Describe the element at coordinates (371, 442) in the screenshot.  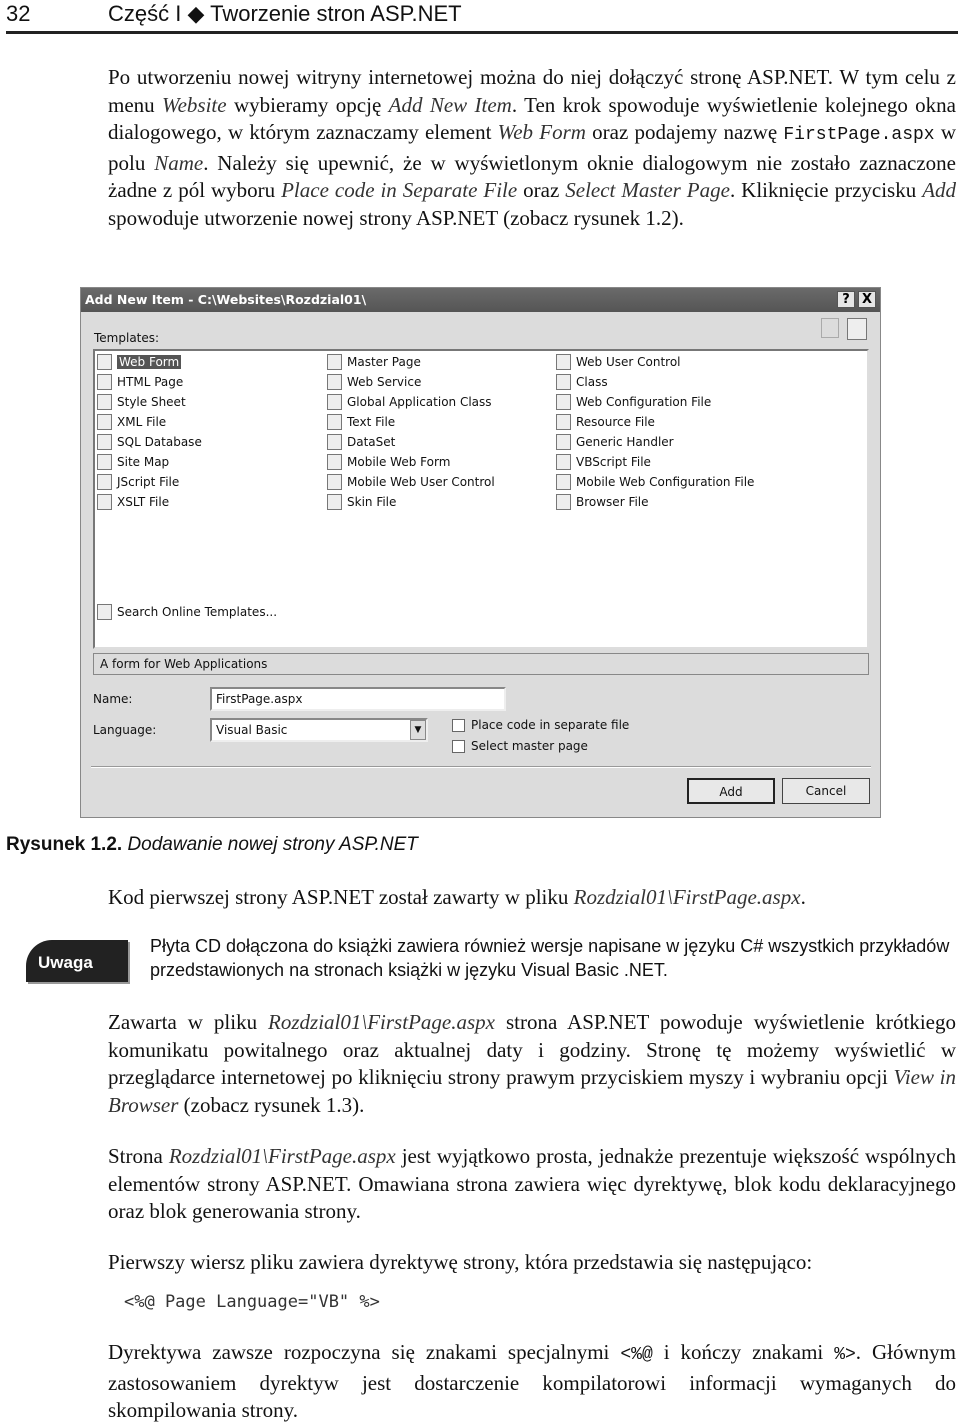
I see `template-label: DataSet` at that location.